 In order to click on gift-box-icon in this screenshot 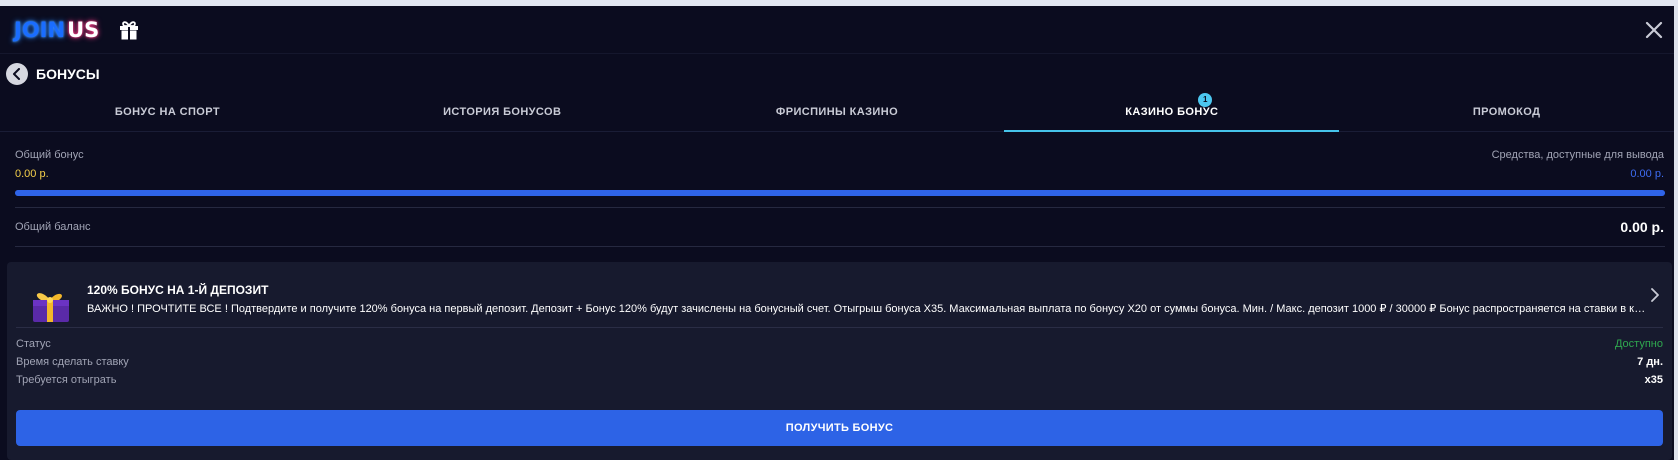, I will do `click(51, 307)`.